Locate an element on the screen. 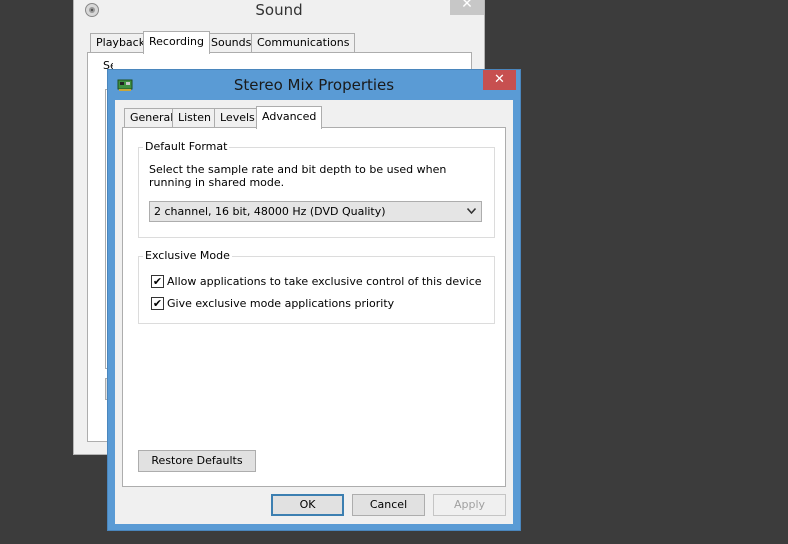 The width and height of the screenshot is (788, 544). tab-listen: Listen is located at coordinates (194, 118).